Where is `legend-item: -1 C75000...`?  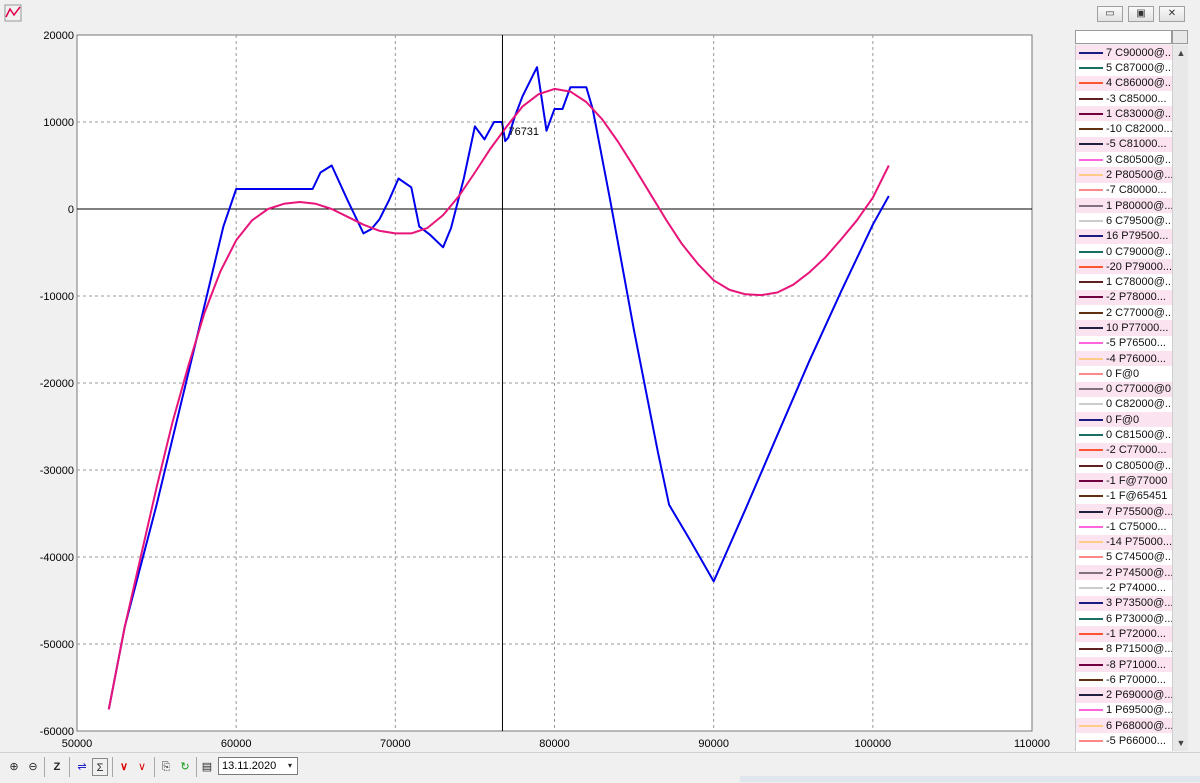 legend-item: -1 C75000... is located at coordinates (1124, 526).